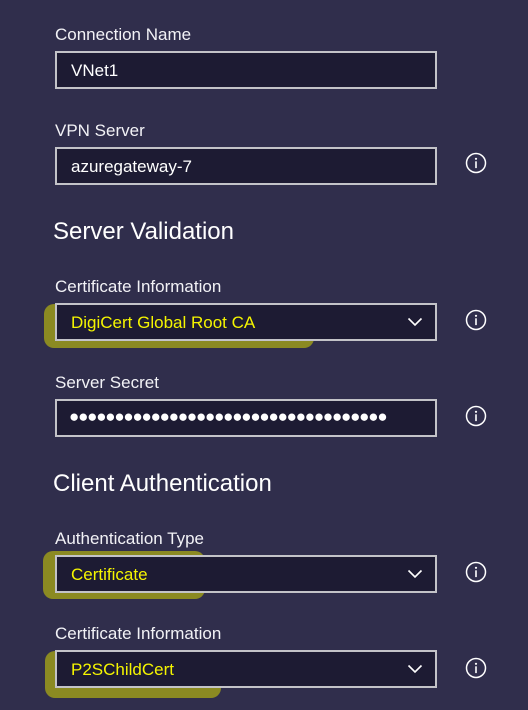  What do you see at coordinates (109, 574) in the screenshot?
I see `auth-type-value: Certificate` at bounding box center [109, 574].